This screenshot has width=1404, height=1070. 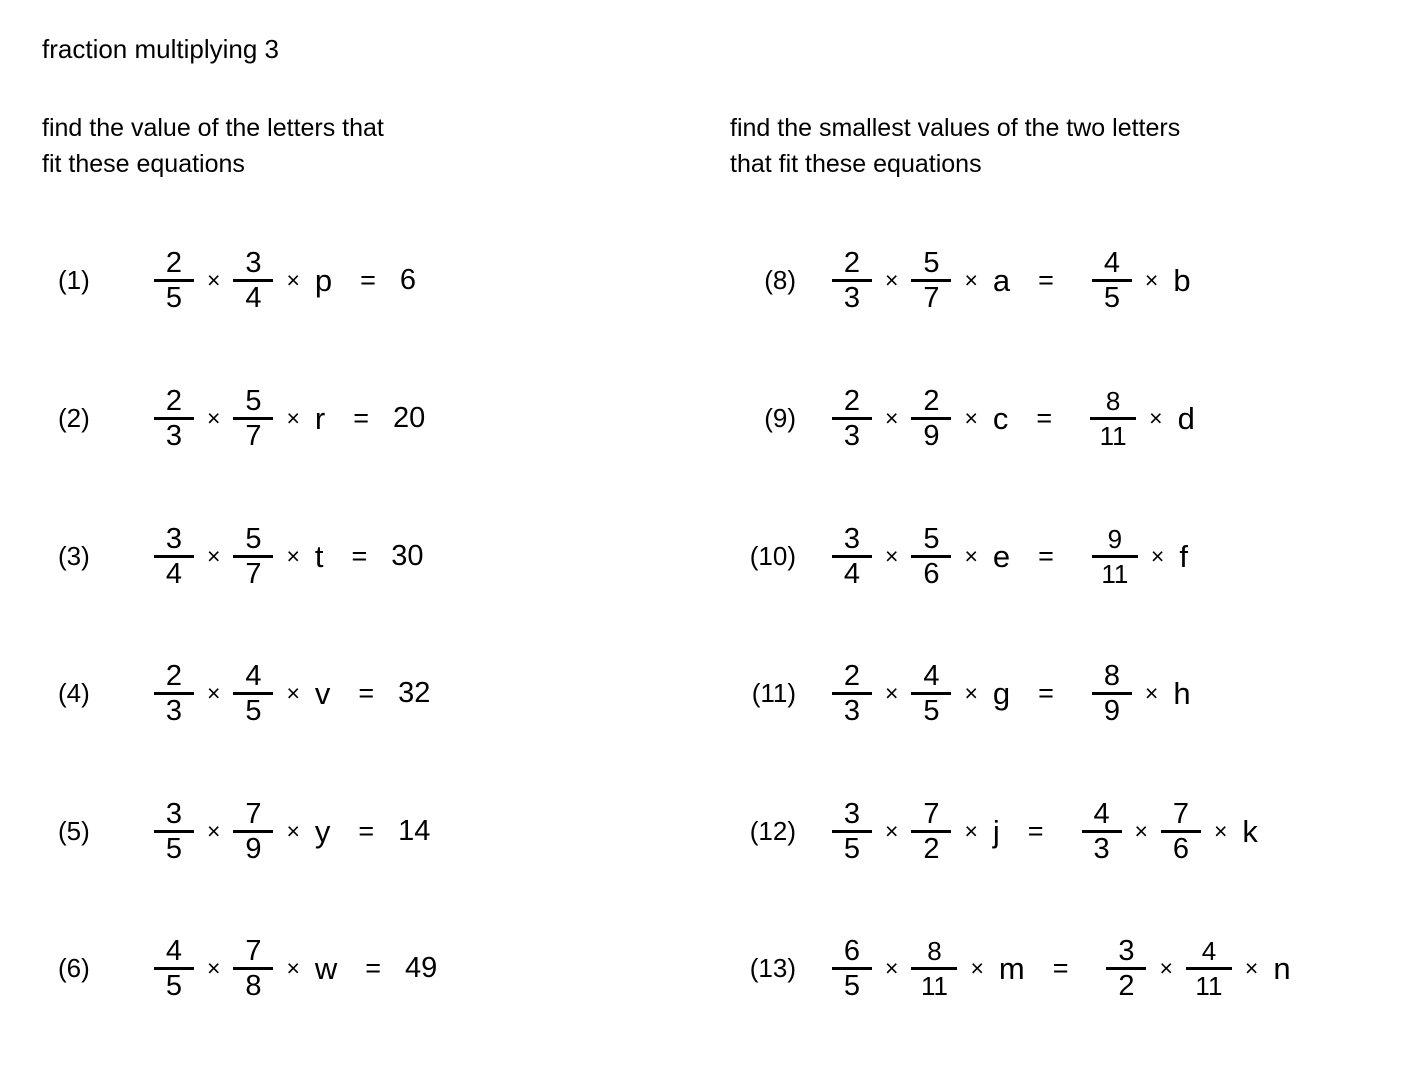 What do you see at coordinates (1111, 693) in the screenshot?
I see `fraction-f3: 89` at bounding box center [1111, 693].